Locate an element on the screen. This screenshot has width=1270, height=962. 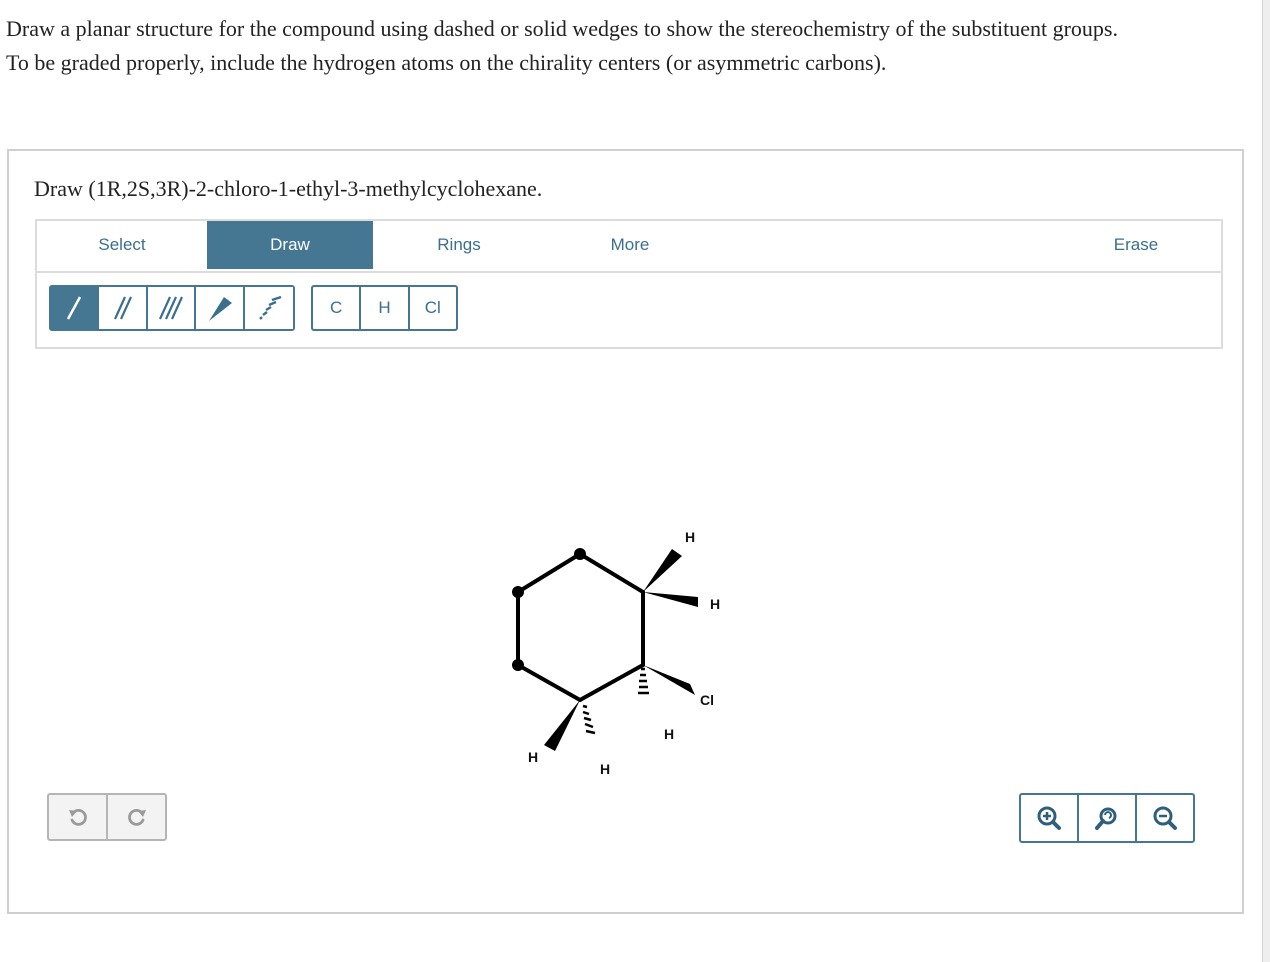
scrollbar-track is located at coordinates (1266, 481).